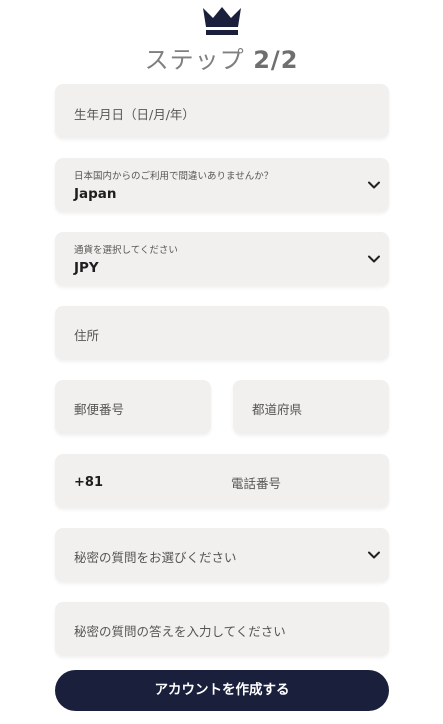 The height and width of the screenshot is (724, 443). I want to click on postal-code-input: 郵便番号, so click(133, 407).